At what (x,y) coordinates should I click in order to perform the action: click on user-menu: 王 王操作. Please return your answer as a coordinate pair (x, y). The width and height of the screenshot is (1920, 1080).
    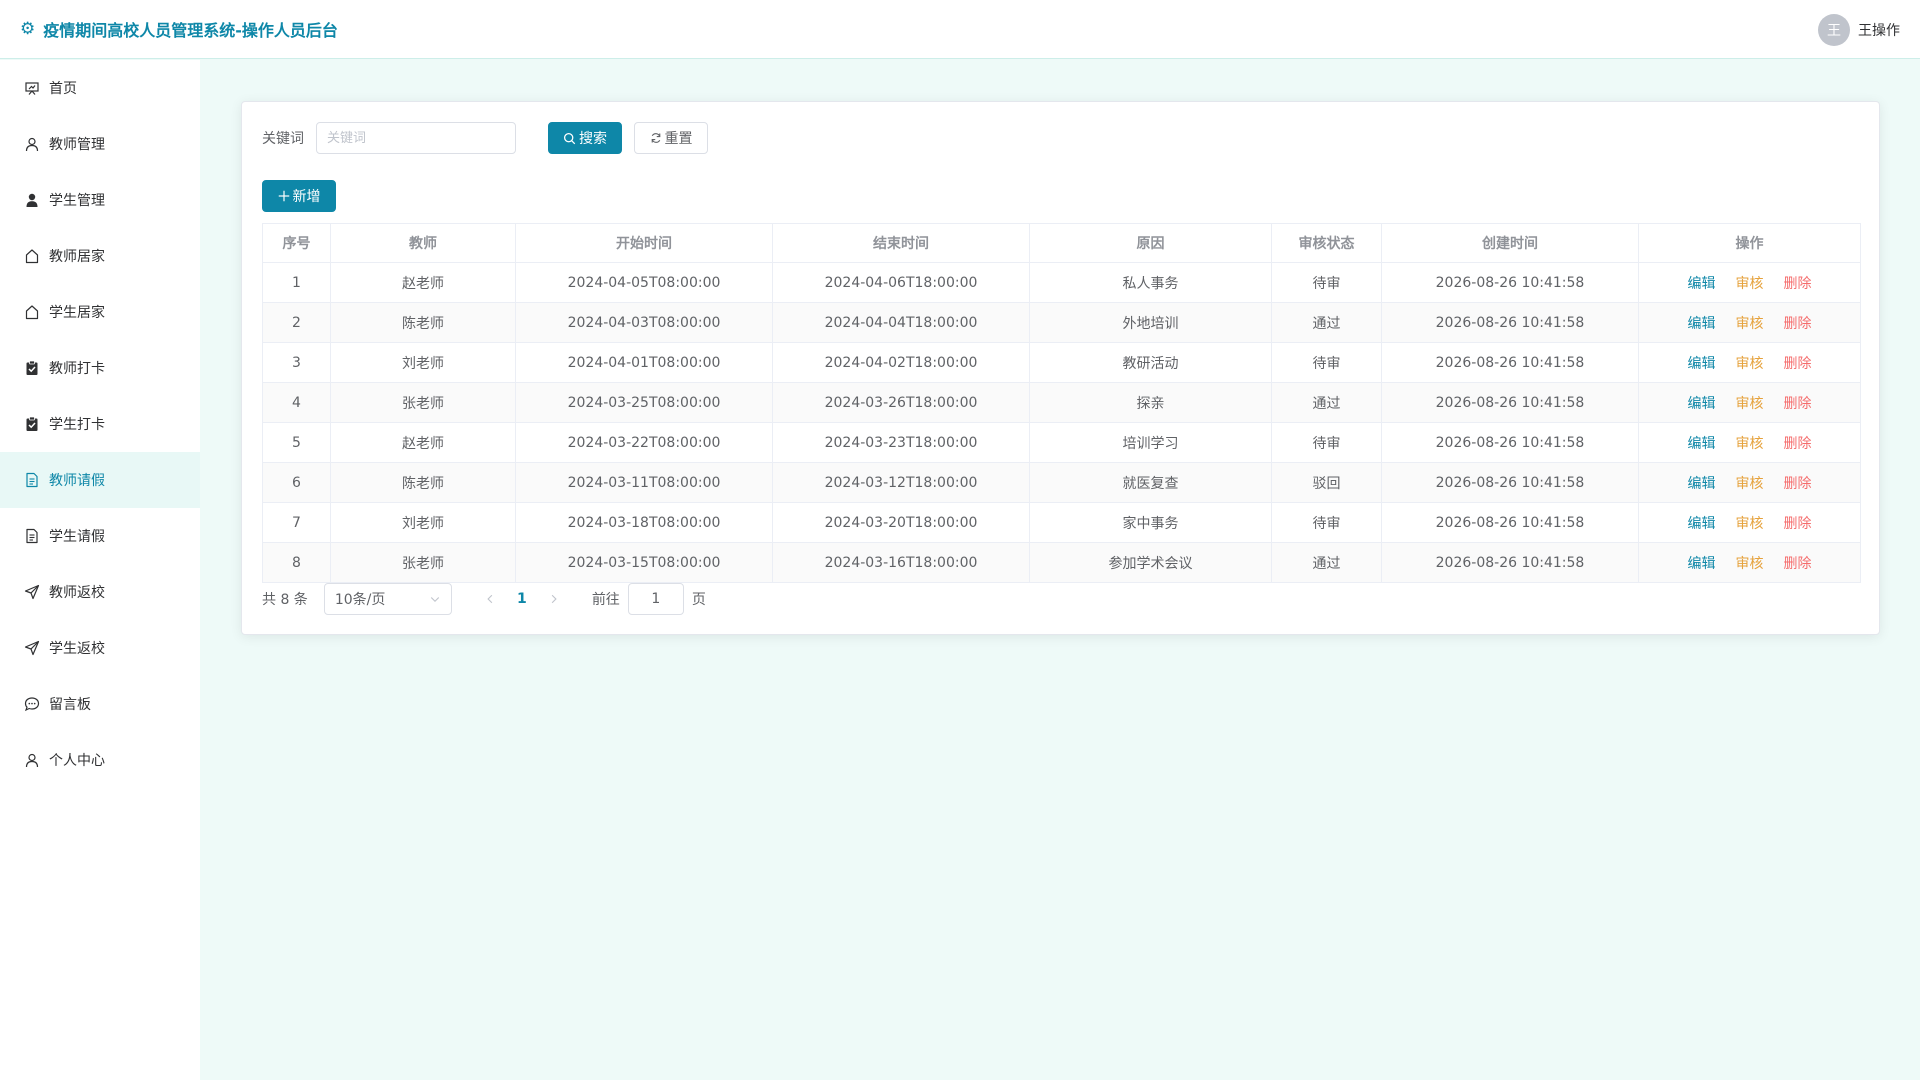
    Looking at the image, I should click on (1859, 30).